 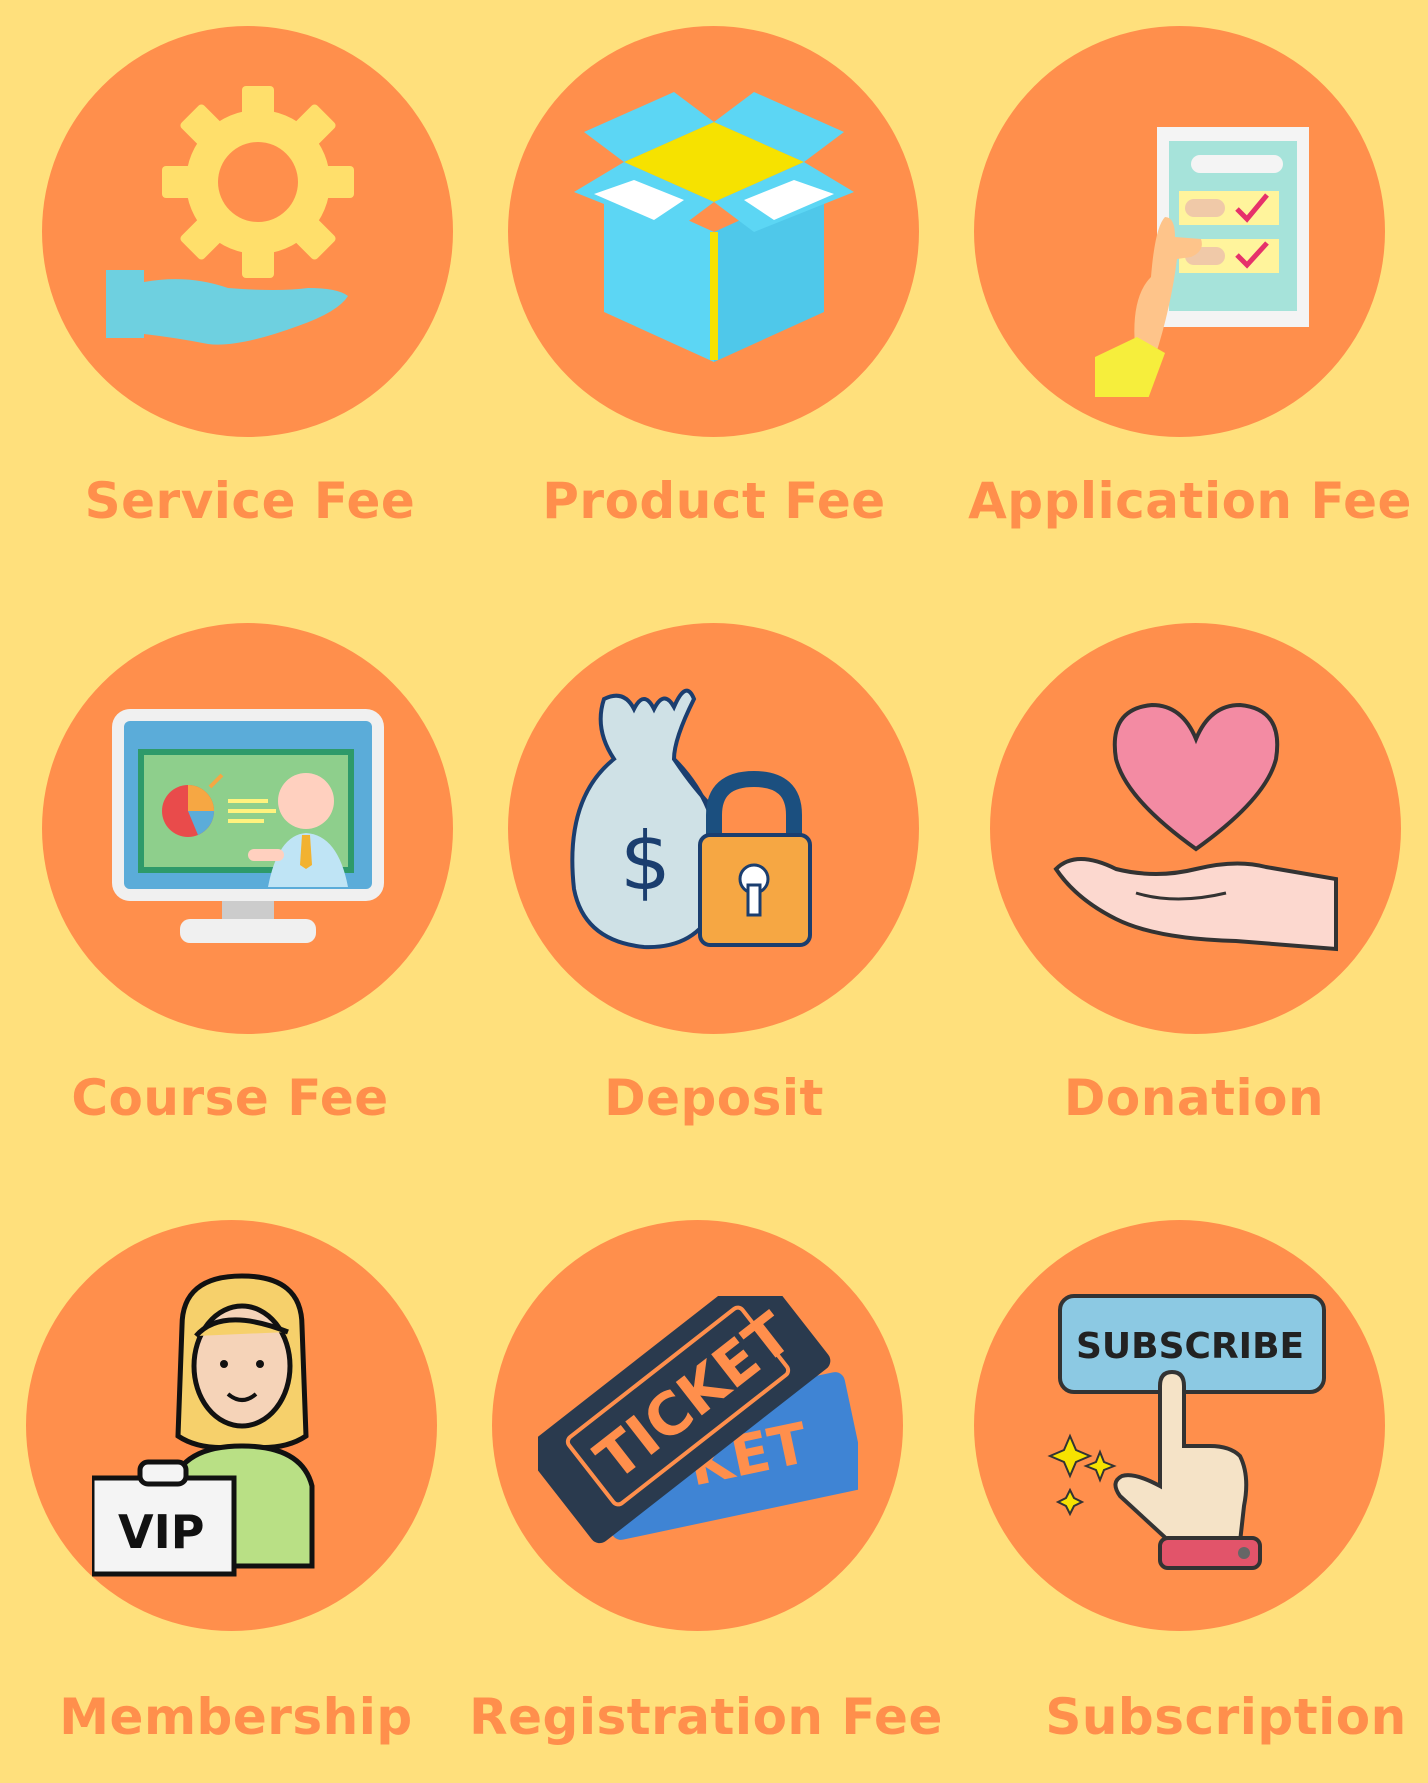 What do you see at coordinates (230, 1098) in the screenshot?
I see `course-fee-label: Course Fee` at bounding box center [230, 1098].